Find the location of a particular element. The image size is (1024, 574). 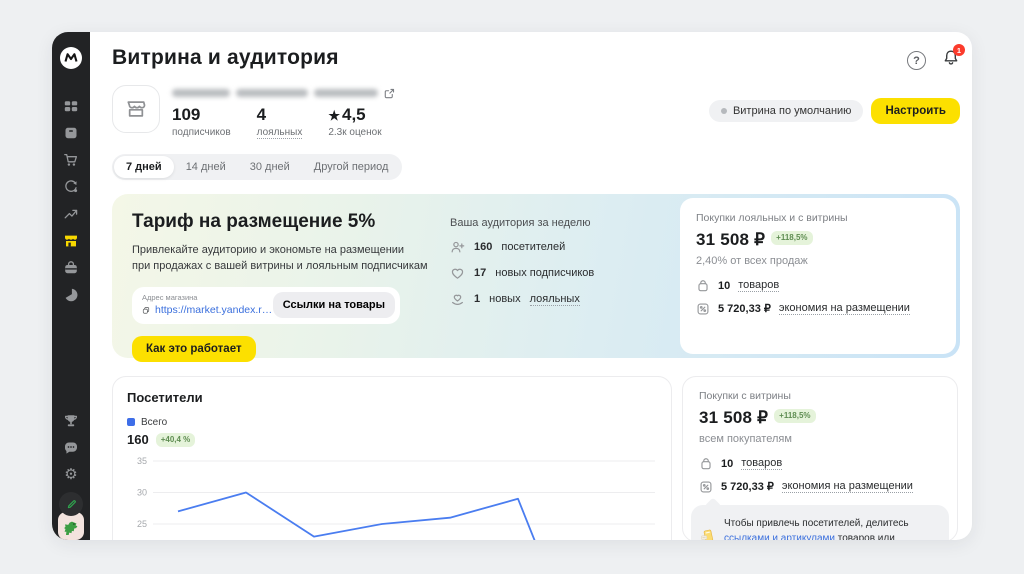

svg-text: 25 is located at coordinates (142, 524).